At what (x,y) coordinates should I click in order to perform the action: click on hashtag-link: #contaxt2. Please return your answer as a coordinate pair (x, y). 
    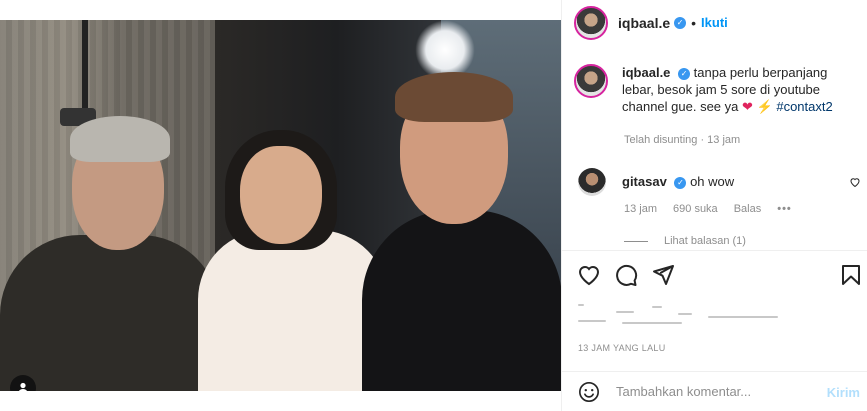
    Looking at the image, I should click on (804, 106).